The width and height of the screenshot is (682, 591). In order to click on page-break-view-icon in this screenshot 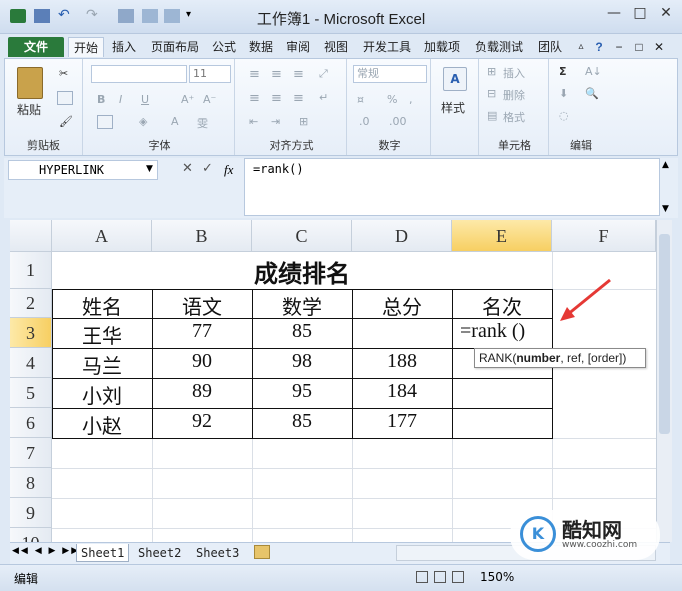, I will do `click(458, 577)`.